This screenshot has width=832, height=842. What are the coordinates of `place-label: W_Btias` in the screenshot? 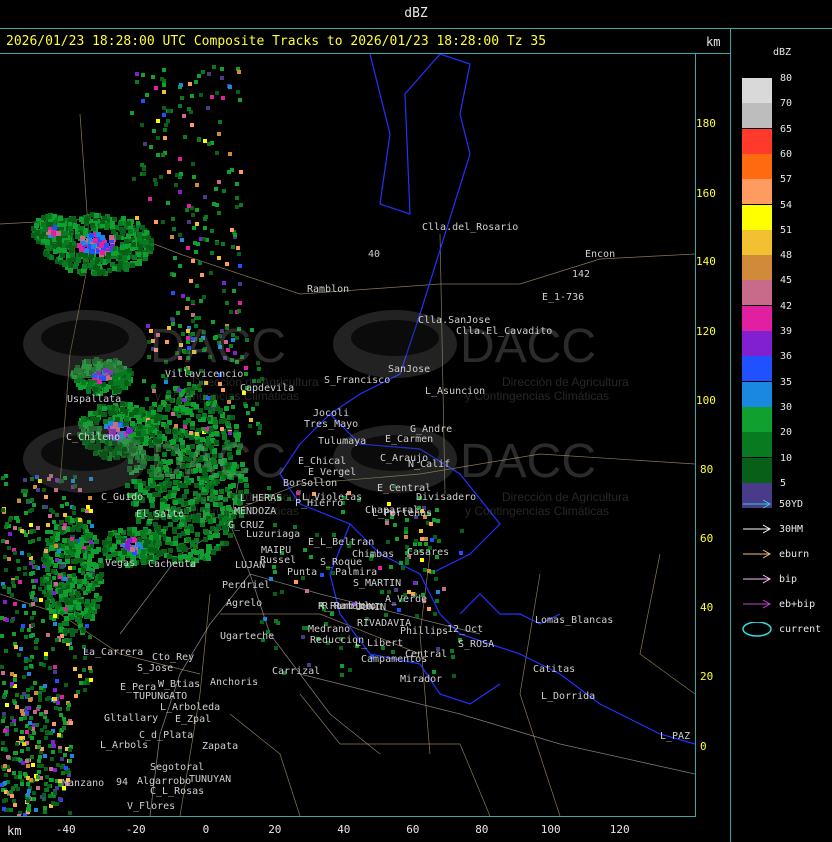 It's located at (179, 684).